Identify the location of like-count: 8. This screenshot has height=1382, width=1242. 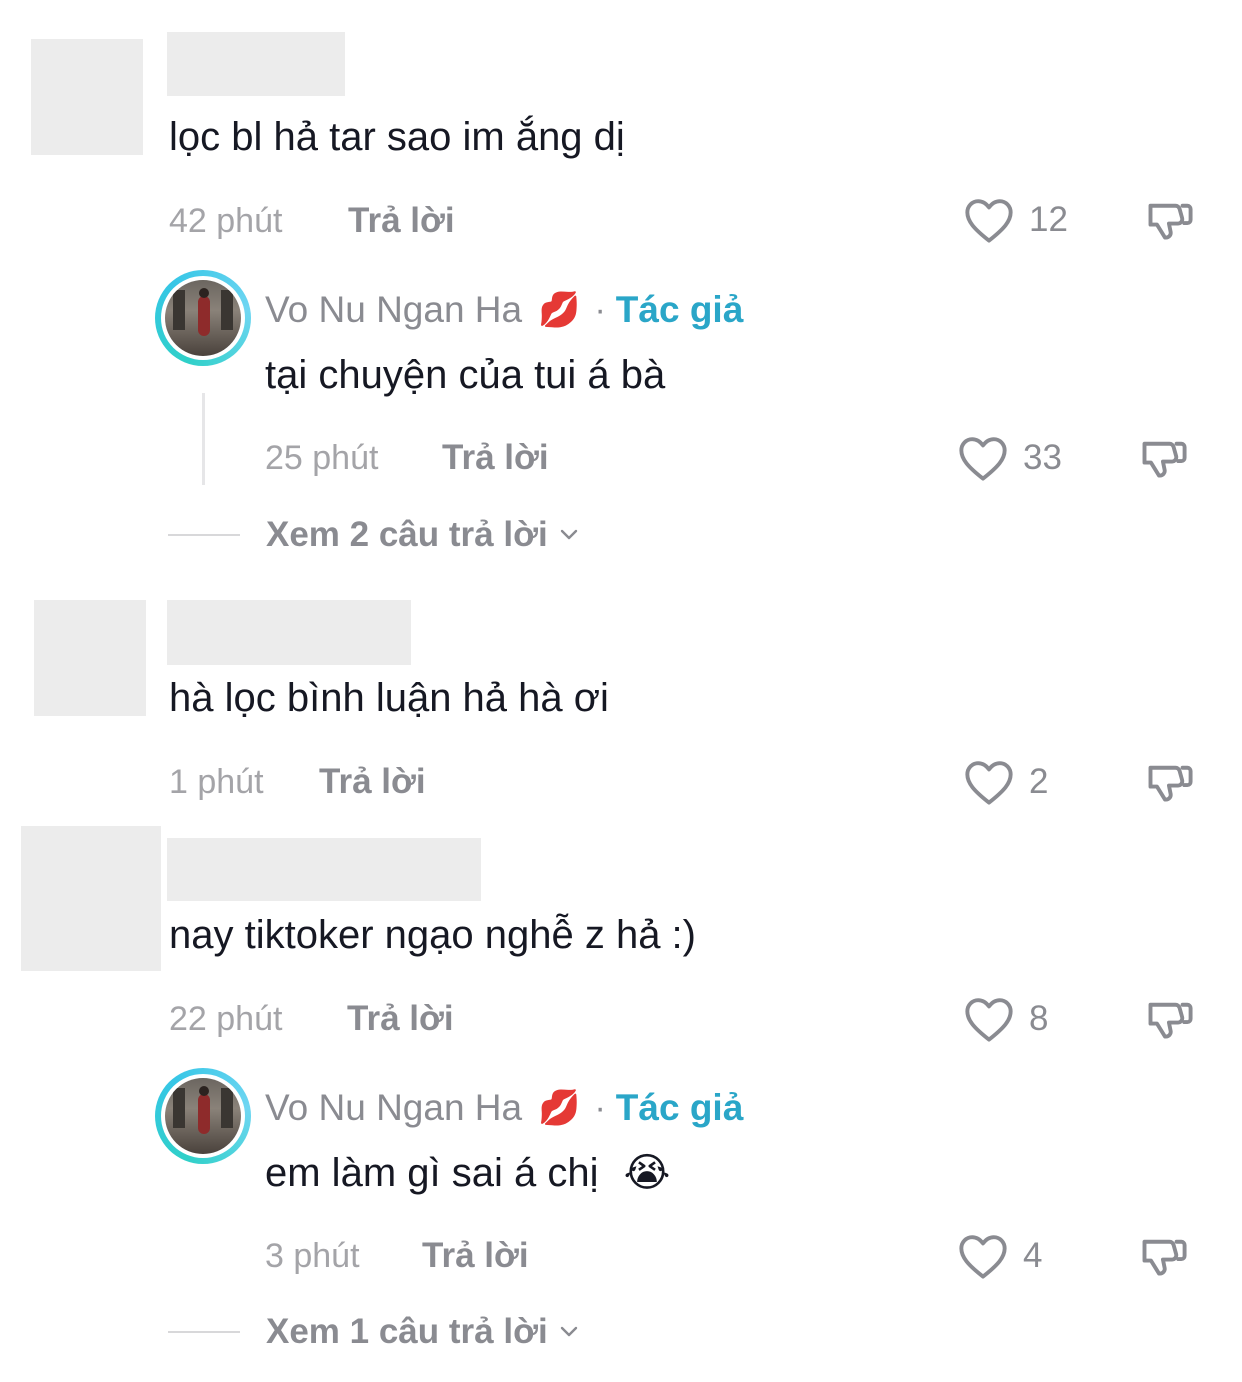
(1039, 1018).